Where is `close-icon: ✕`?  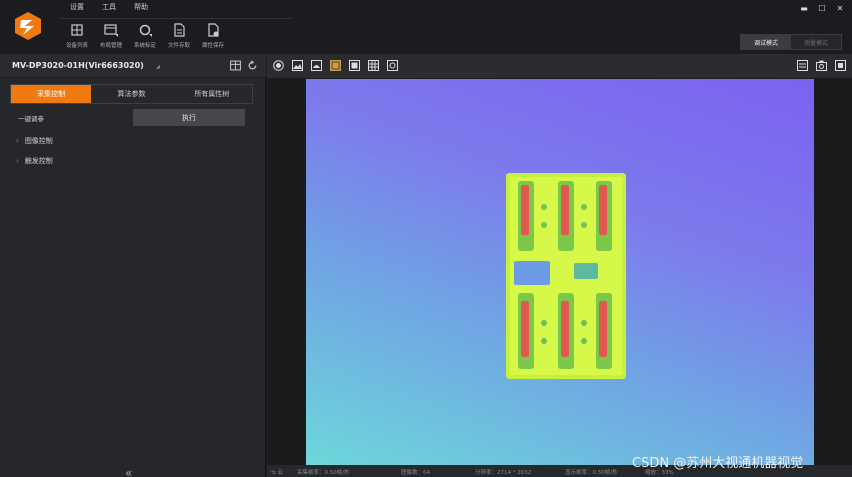 close-icon: ✕ is located at coordinates (840, 8).